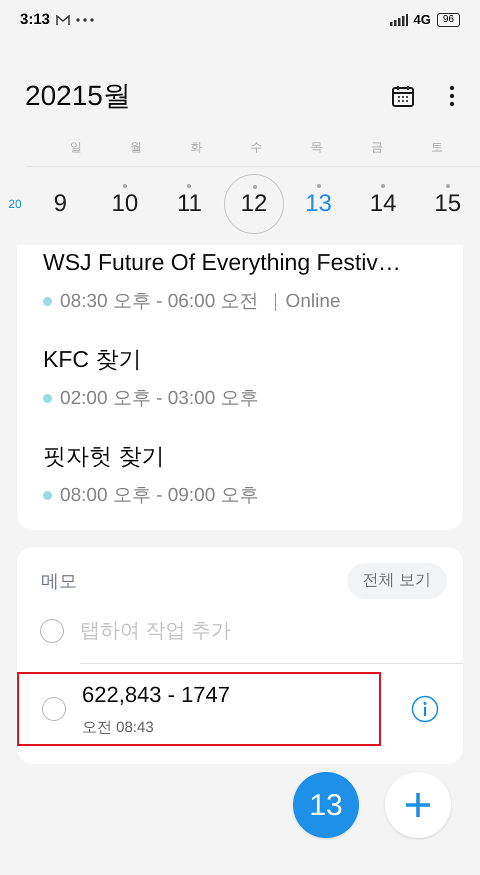 This screenshot has height=875, width=480. What do you see at coordinates (448, 20) in the screenshot?
I see `battery-indicator: 96` at bounding box center [448, 20].